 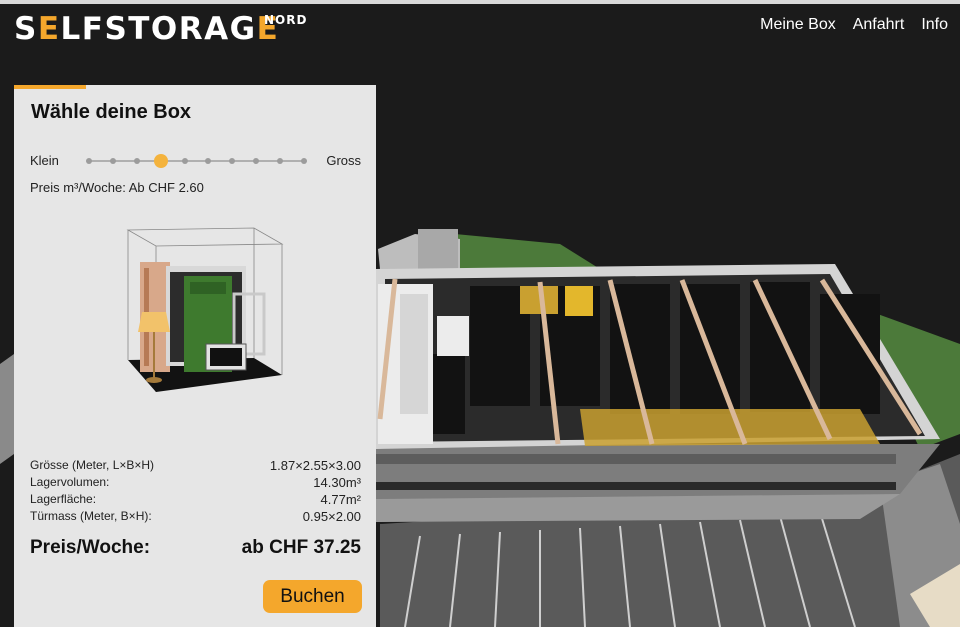 I want to click on nav-meine-box: Meine Box, so click(x=798, y=25).